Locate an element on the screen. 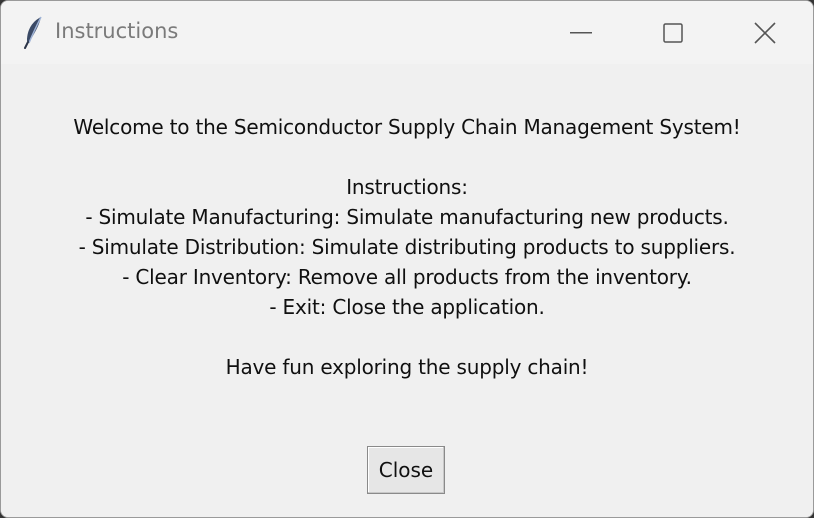  maximize-button is located at coordinates (673, 32).